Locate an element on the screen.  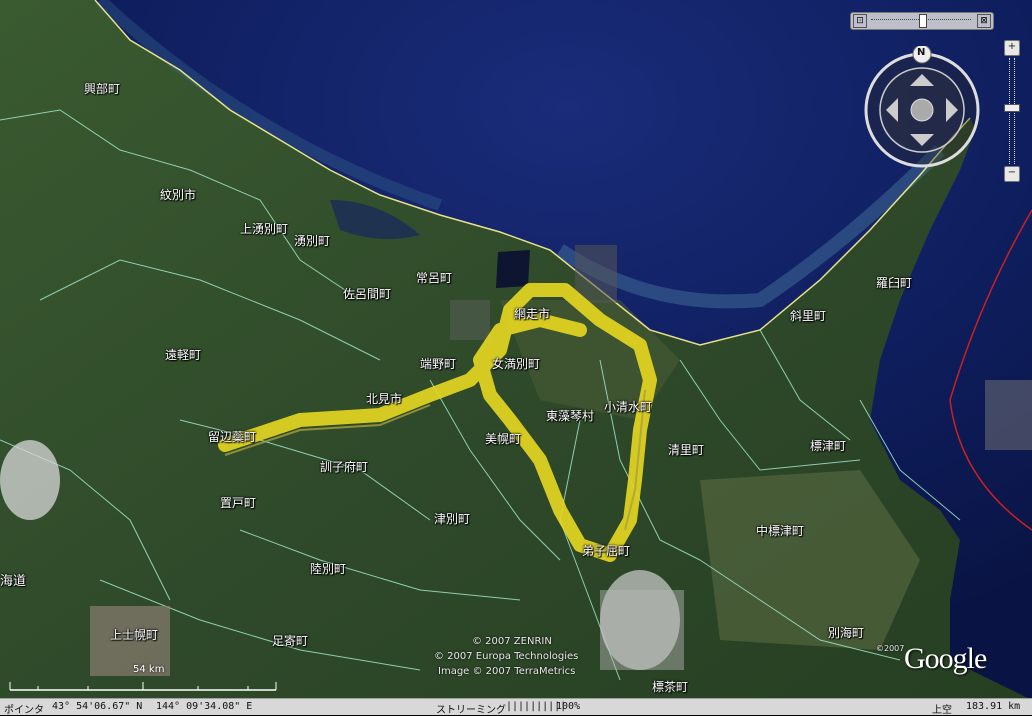
pointer-latitude: 43° 54'06.67" N is located at coordinates (97, 706).